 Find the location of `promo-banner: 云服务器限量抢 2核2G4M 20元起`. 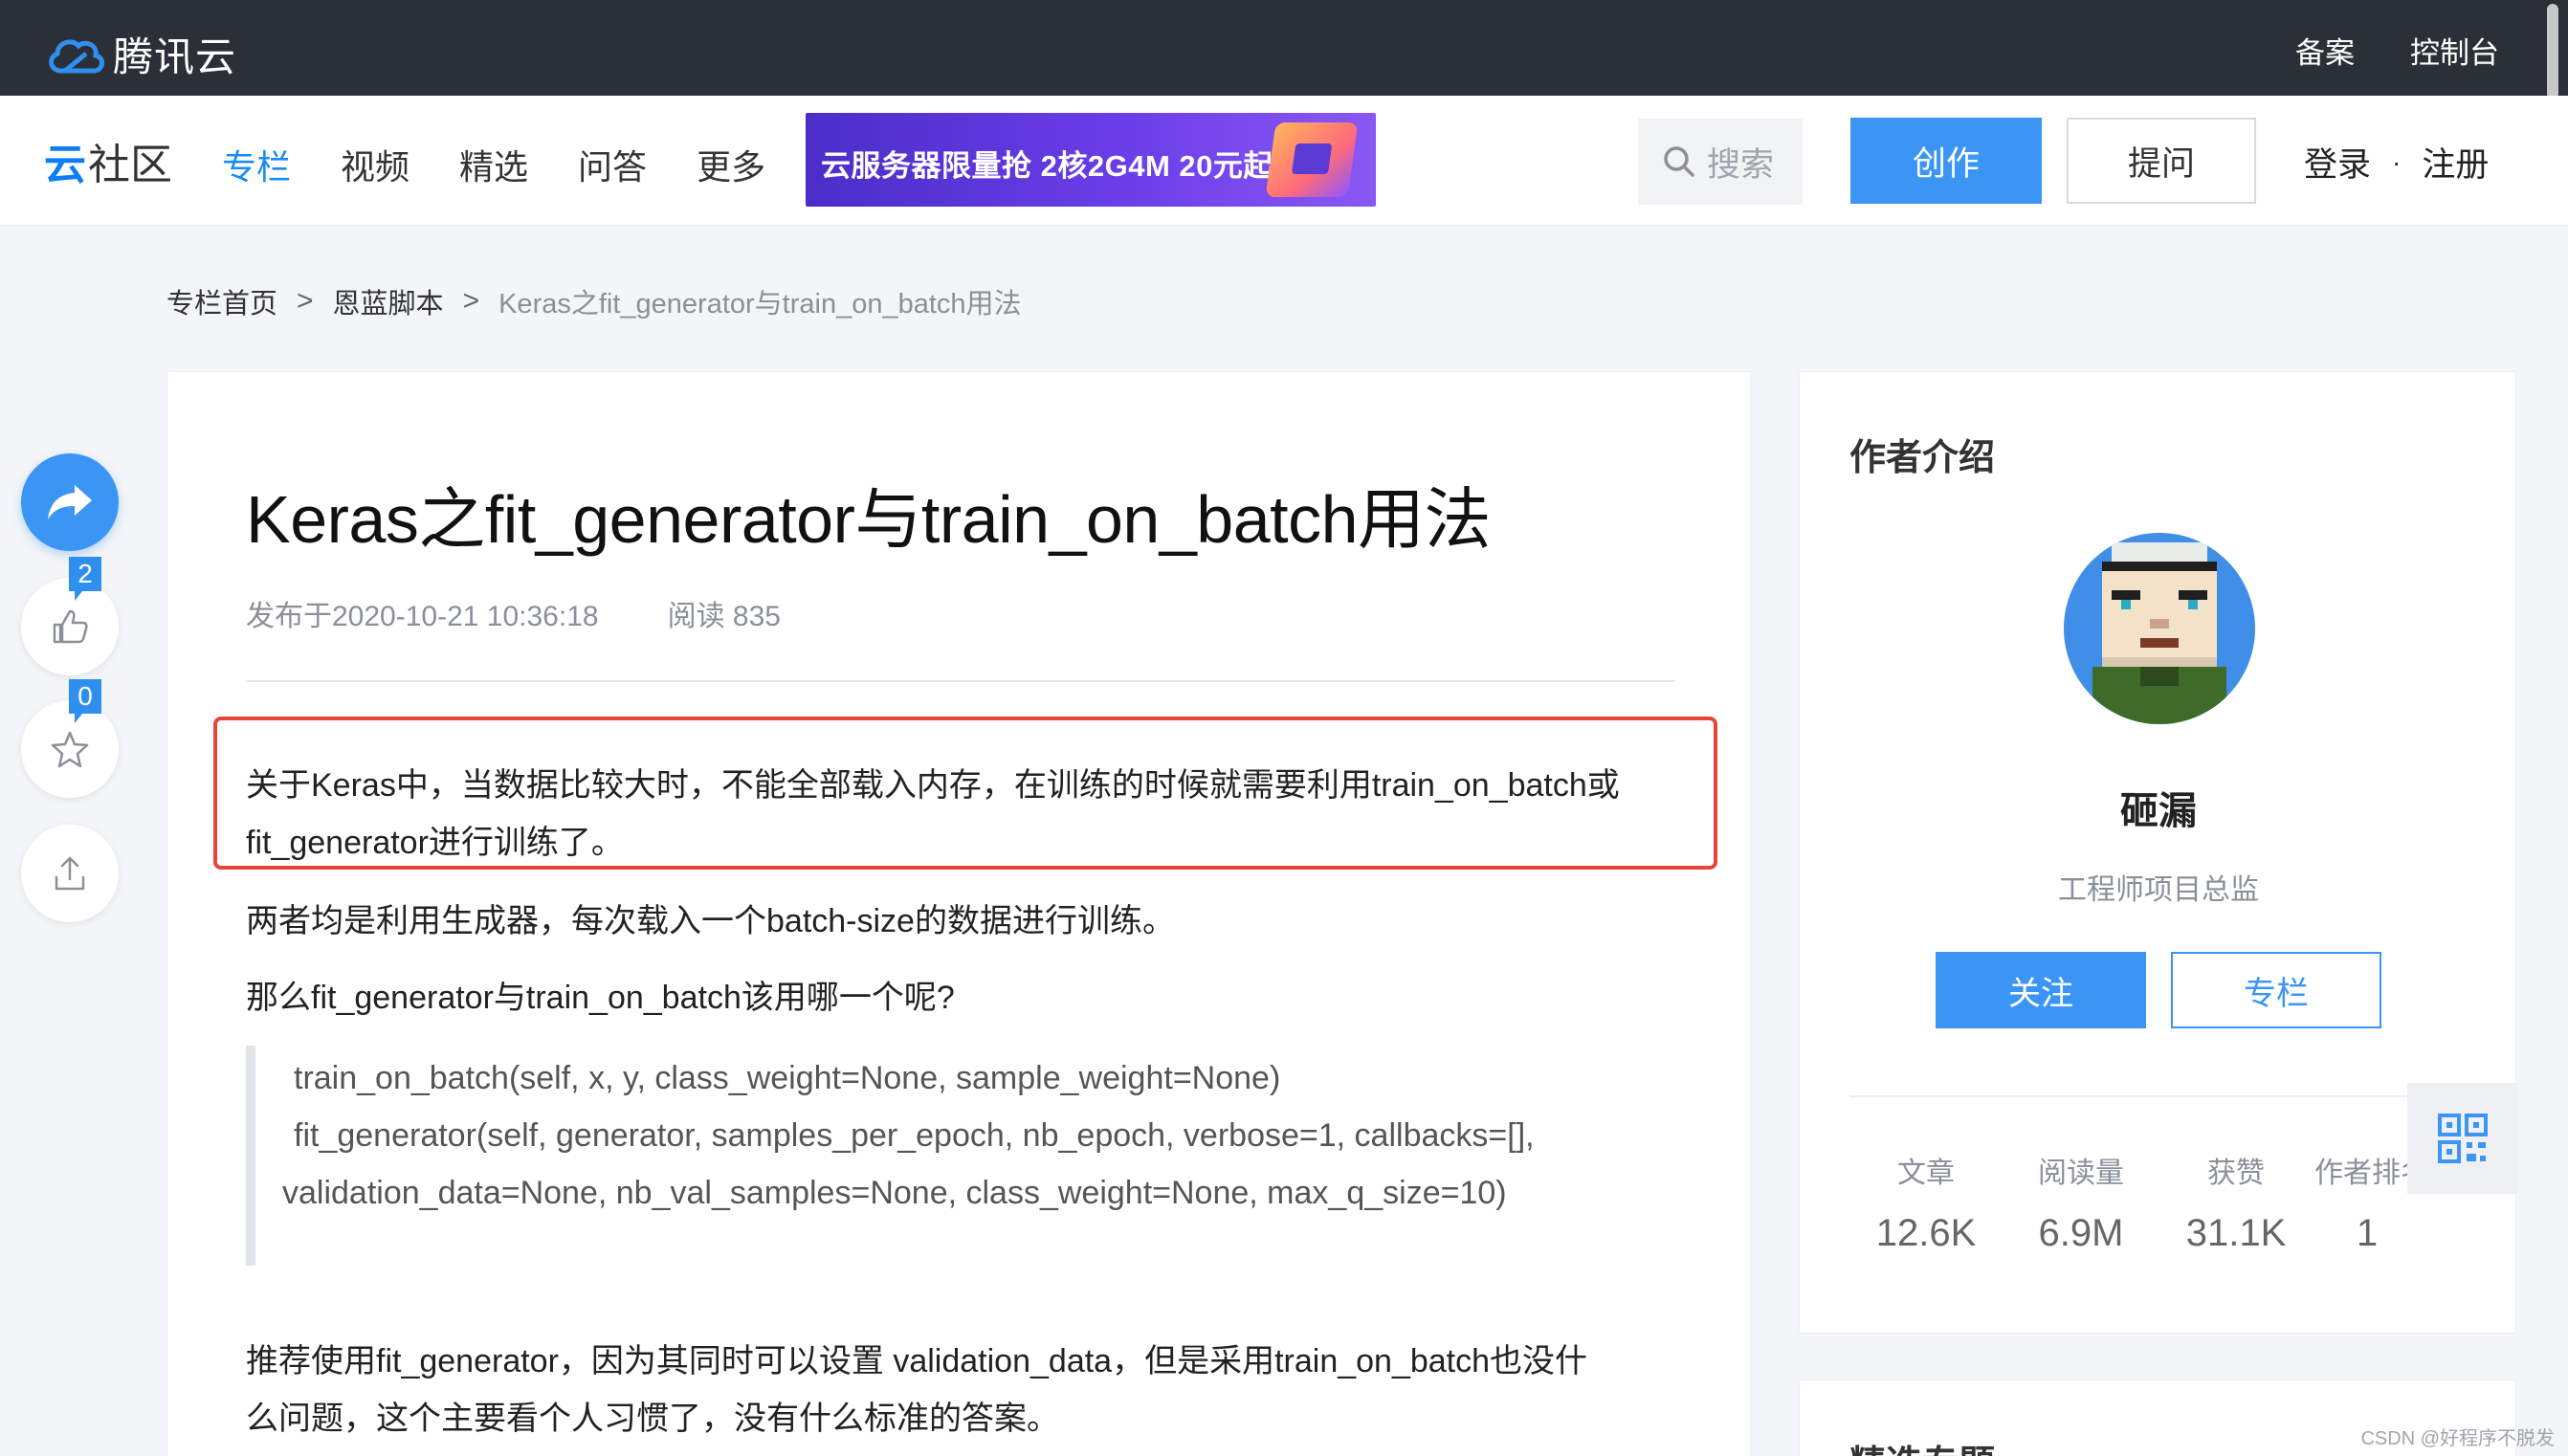

promo-banner: 云服务器限量抢 2核2G4M 20元起 is located at coordinates (1091, 160).